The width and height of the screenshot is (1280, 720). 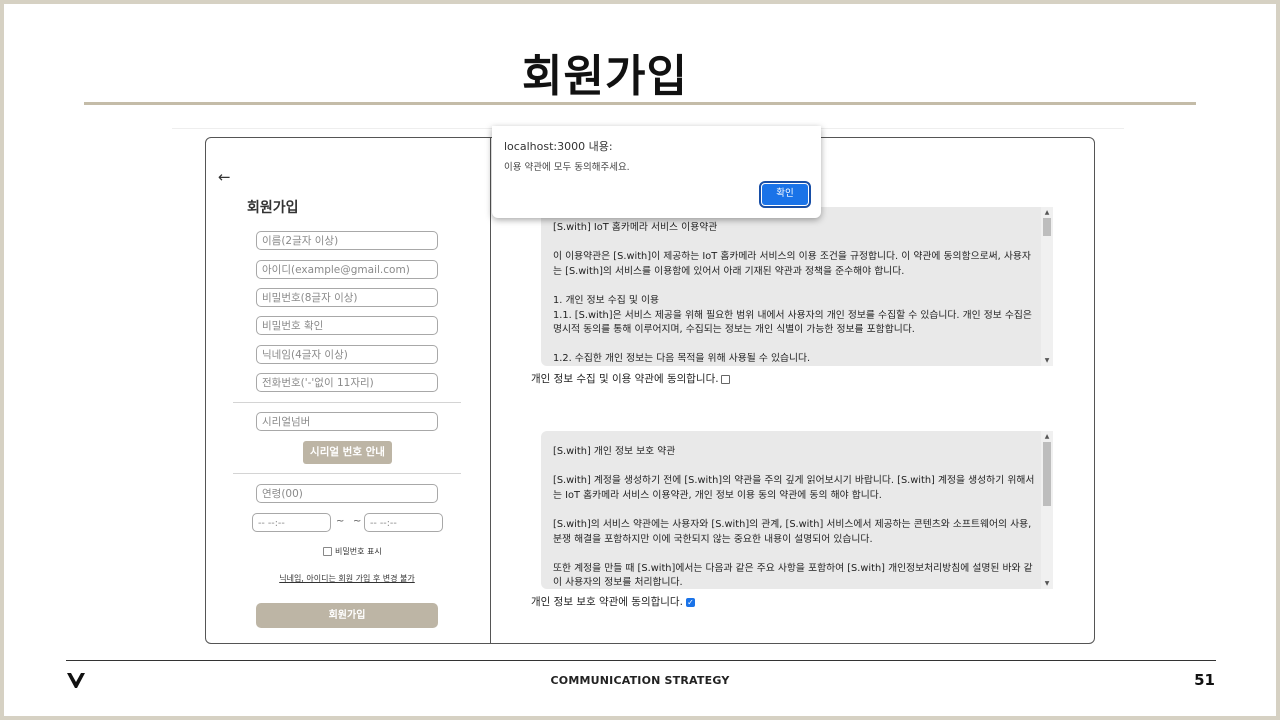 What do you see at coordinates (640, 103) in the screenshot?
I see `title-underline` at bounding box center [640, 103].